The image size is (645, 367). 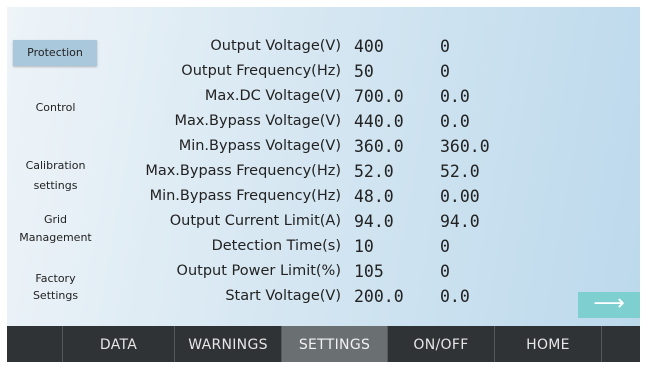 I want to click on param-value: 10, so click(x=364, y=247).